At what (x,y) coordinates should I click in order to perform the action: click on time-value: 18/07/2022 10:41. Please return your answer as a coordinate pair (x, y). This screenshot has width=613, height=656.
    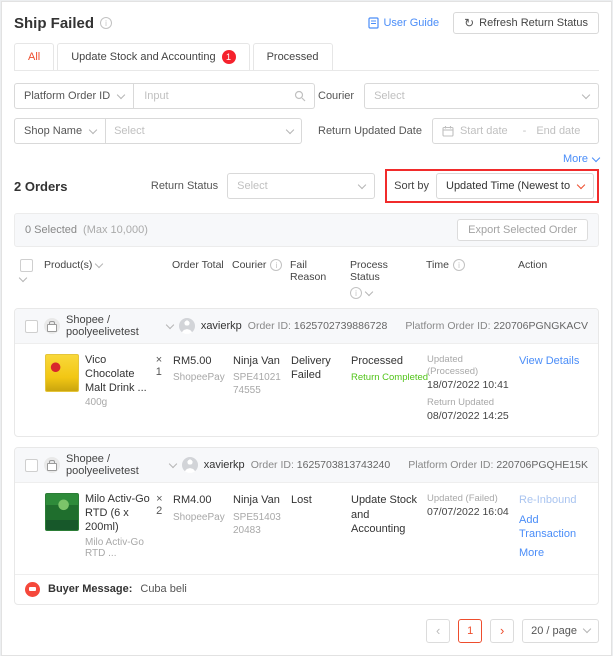
    Looking at the image, I should click on (468, 384).